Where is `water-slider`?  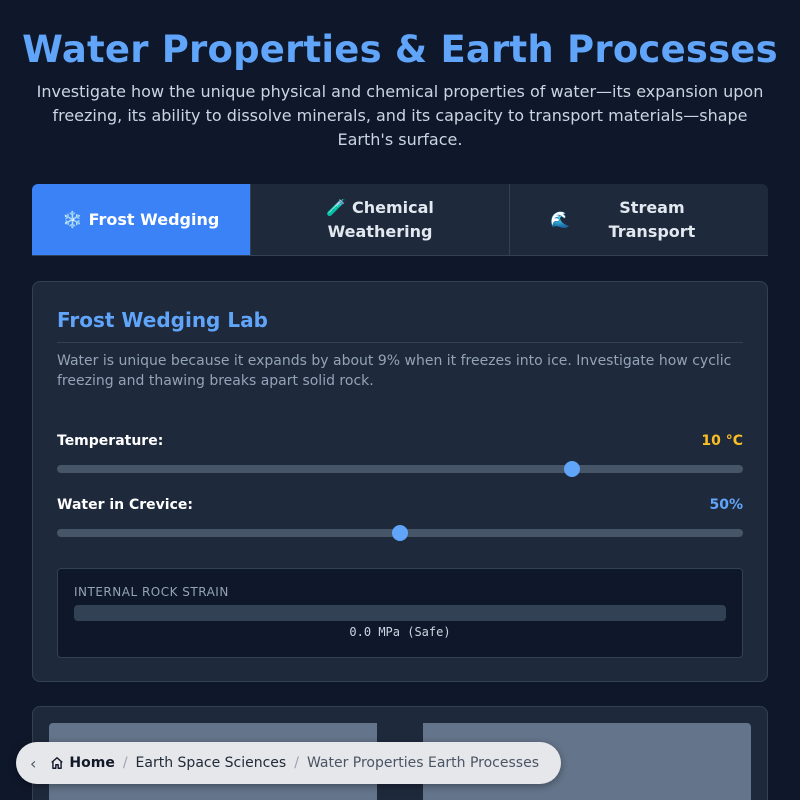 water-slider is located at coordinates (400, 533).